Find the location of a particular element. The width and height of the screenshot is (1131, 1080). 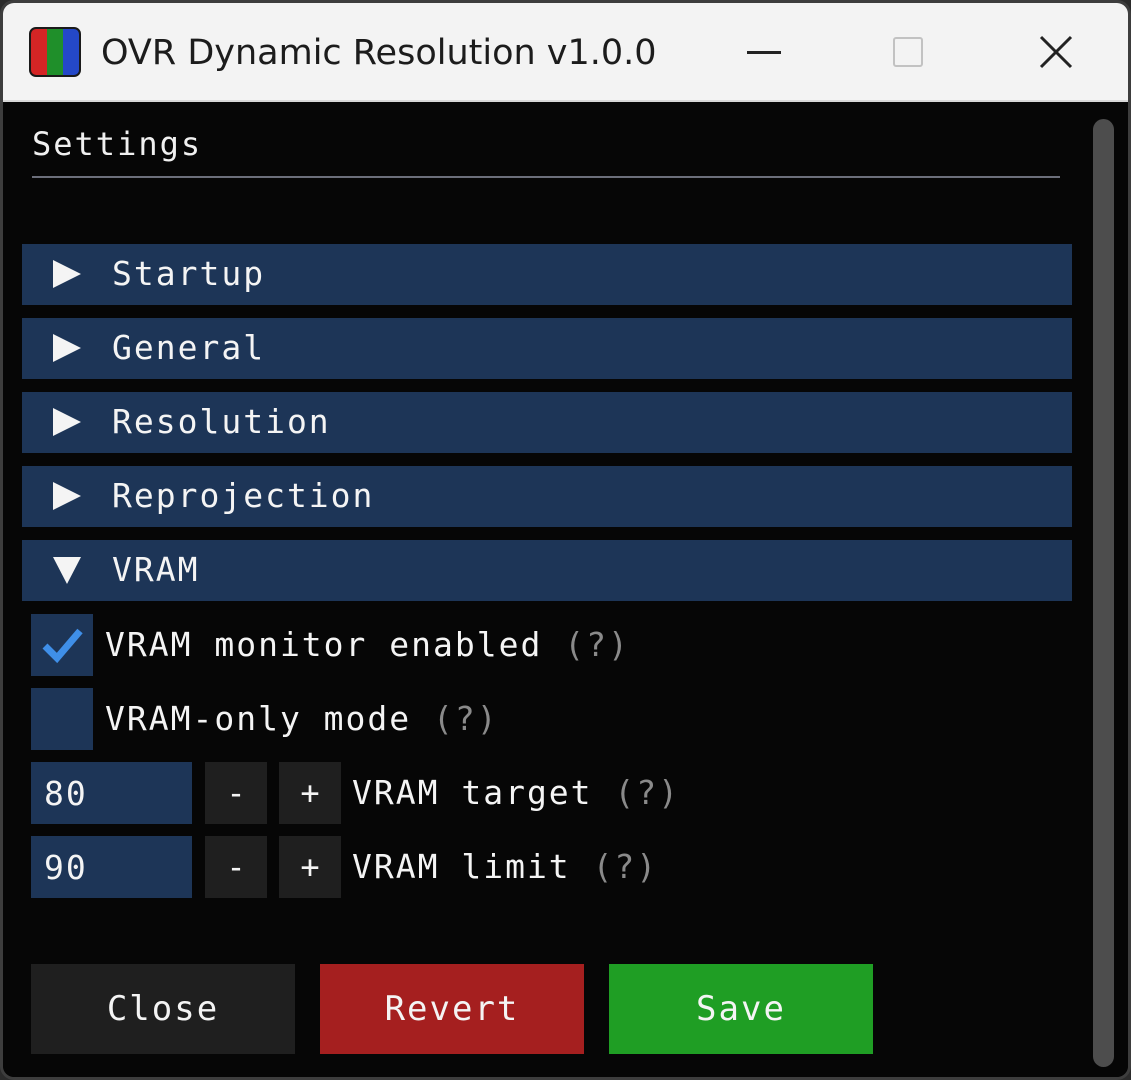

app-icon-red-stripe is located at coordinates (39, 52).